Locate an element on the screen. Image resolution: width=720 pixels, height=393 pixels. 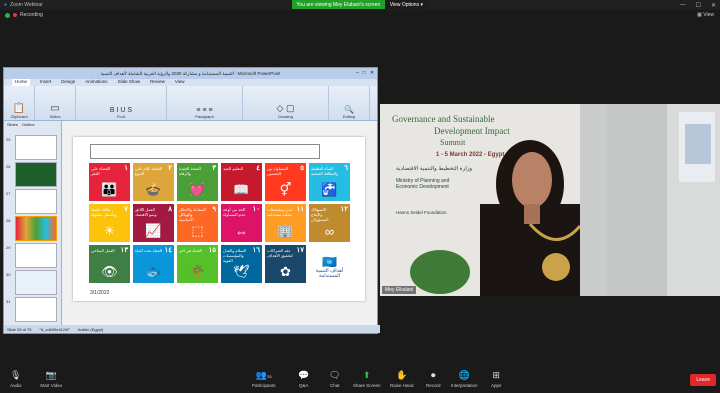
chat-button: 🗨 Chat is located at coordinates (334, 379).